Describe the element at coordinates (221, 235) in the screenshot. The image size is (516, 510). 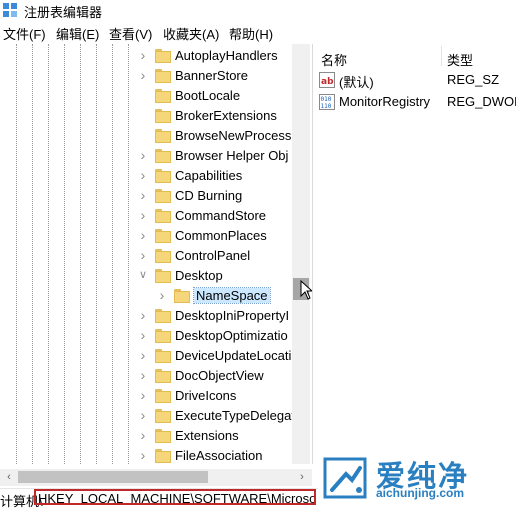
I see `tree-item-label: CommonPlaces` at that location.